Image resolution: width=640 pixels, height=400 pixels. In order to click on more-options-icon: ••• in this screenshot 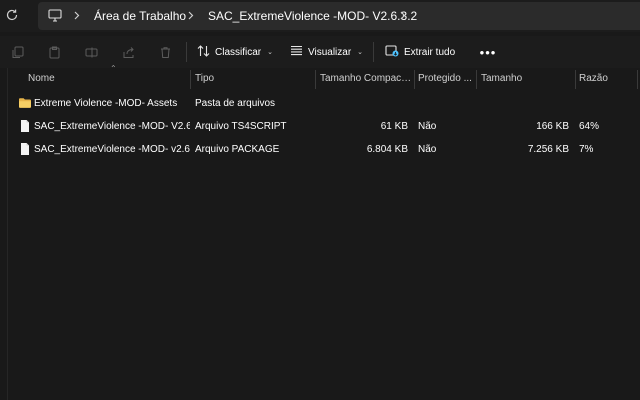, I will do `click(488, 52)`.